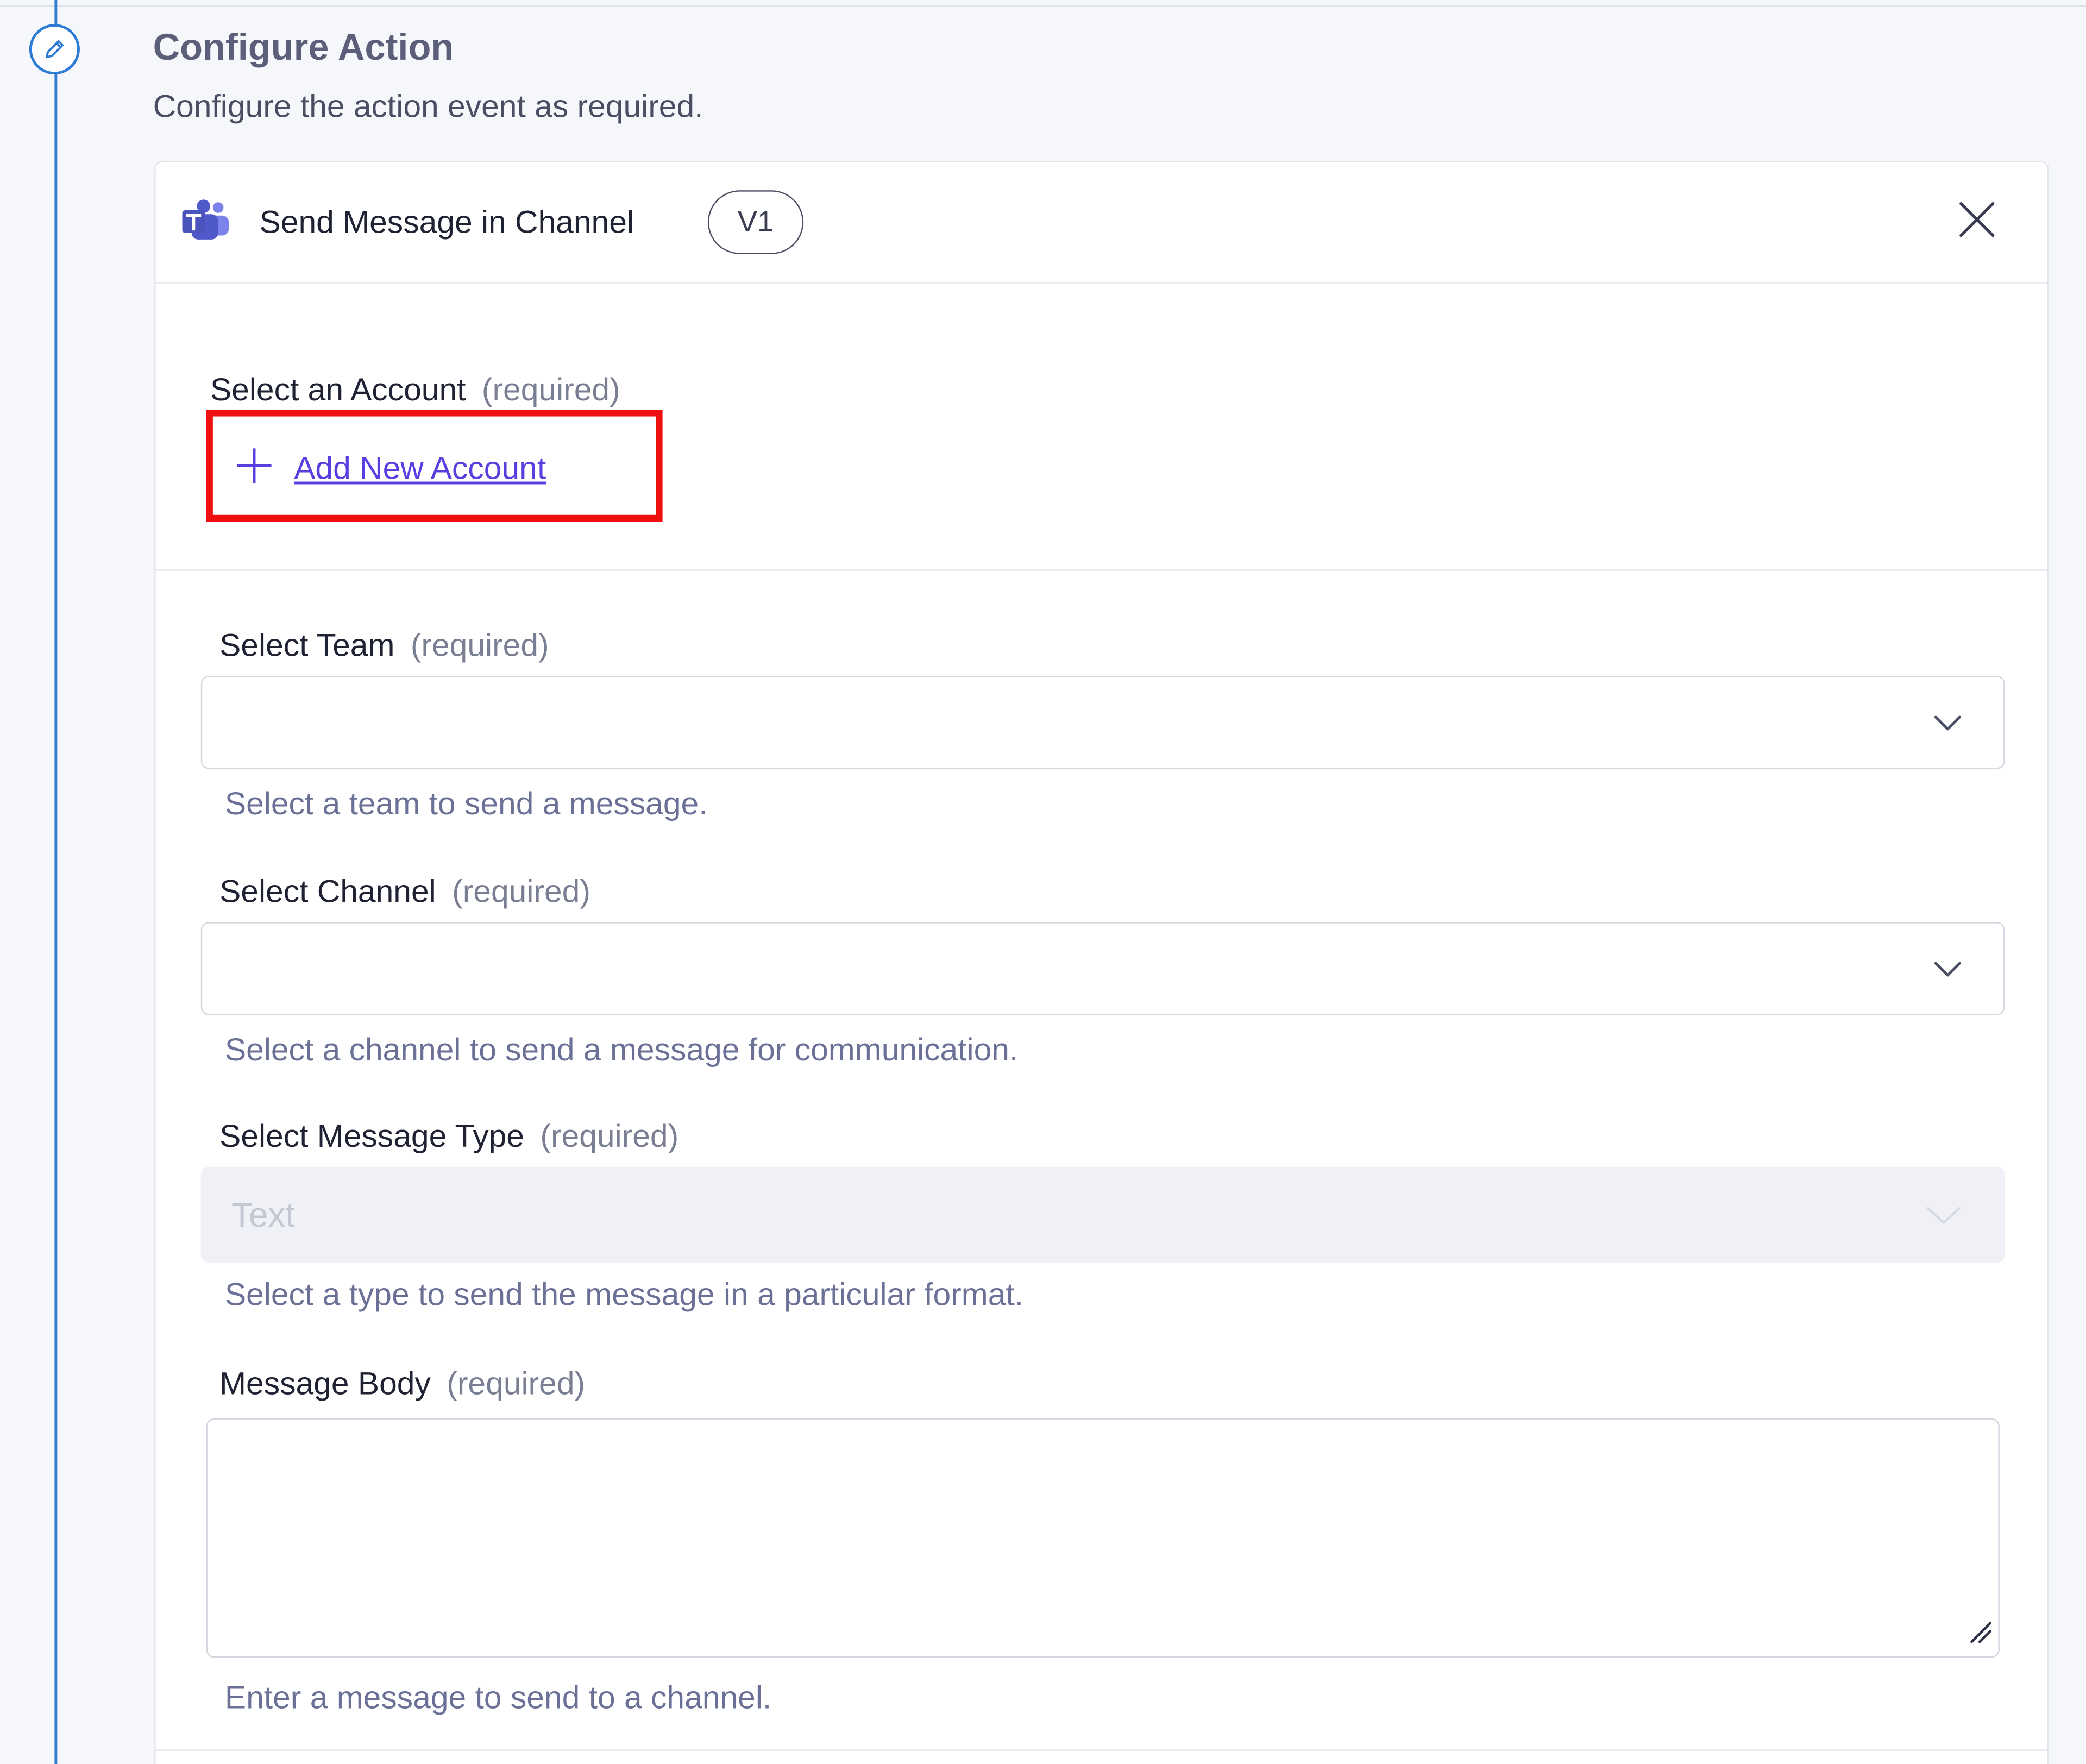 The height and width of the screenshot is (1764, 2086). I want to click on action-title: Send Message in Channel, so click(446, 223).